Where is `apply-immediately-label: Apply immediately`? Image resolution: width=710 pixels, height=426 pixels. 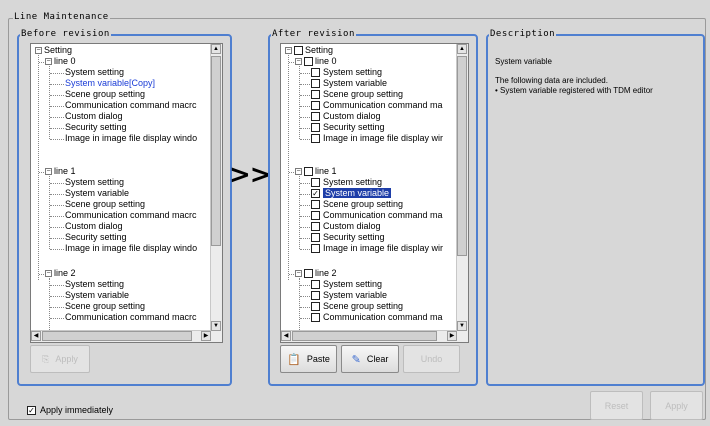
apply-immediately-label: Apply immediately is located at coordinates (77, 410).